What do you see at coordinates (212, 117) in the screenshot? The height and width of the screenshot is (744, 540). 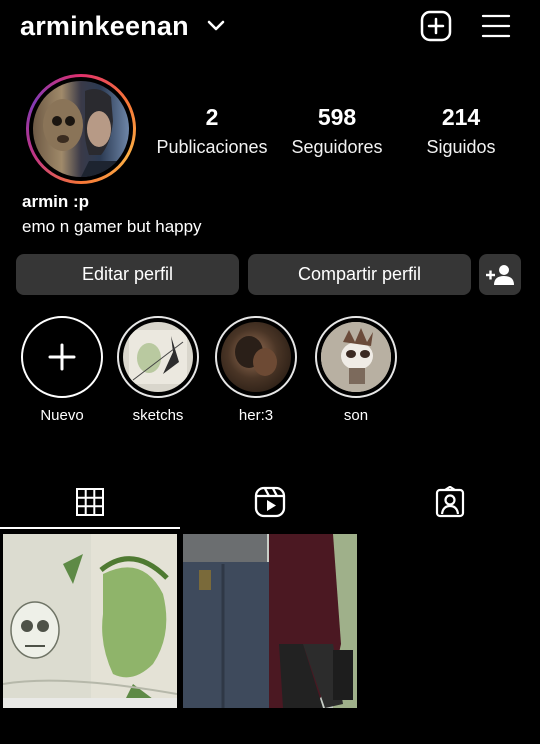 I see `posts-count: 2` at bounding box center [212, 117].